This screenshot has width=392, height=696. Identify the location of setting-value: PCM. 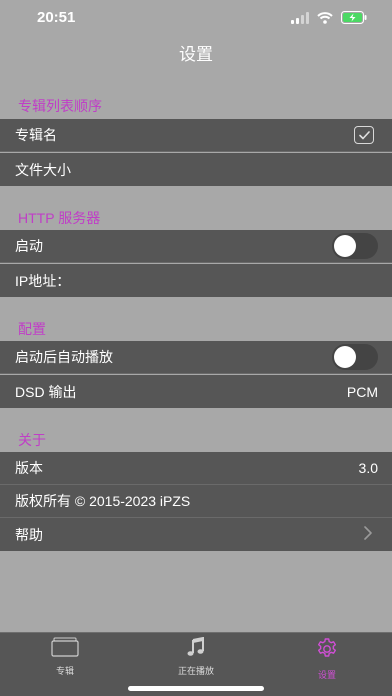
(362, 391).